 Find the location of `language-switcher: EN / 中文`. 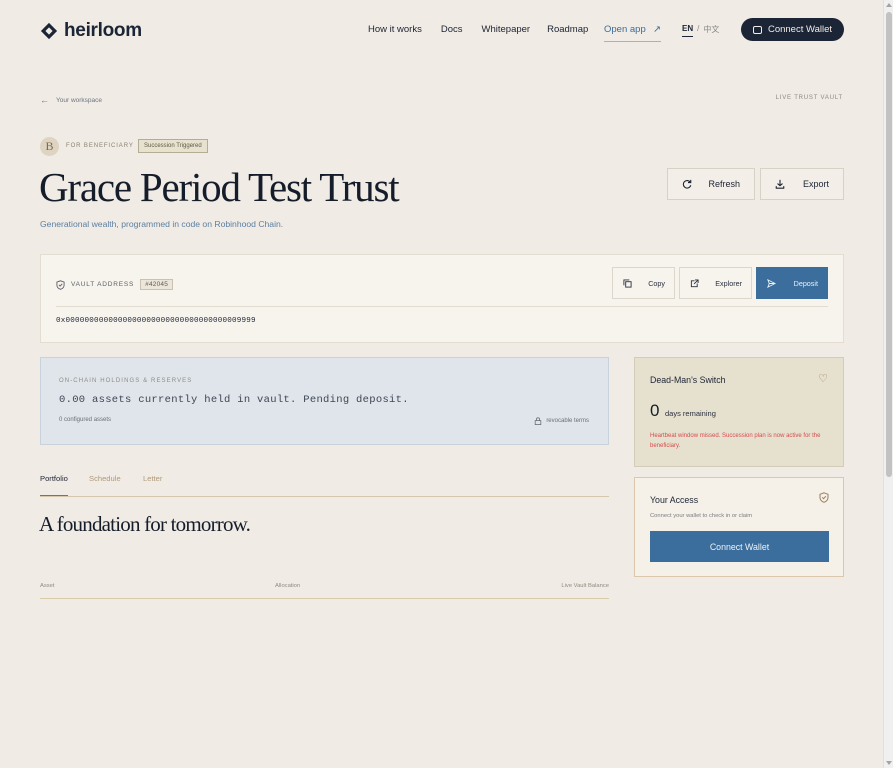

language-switcher: EN / 中文 is located at coordinates (700, 30).